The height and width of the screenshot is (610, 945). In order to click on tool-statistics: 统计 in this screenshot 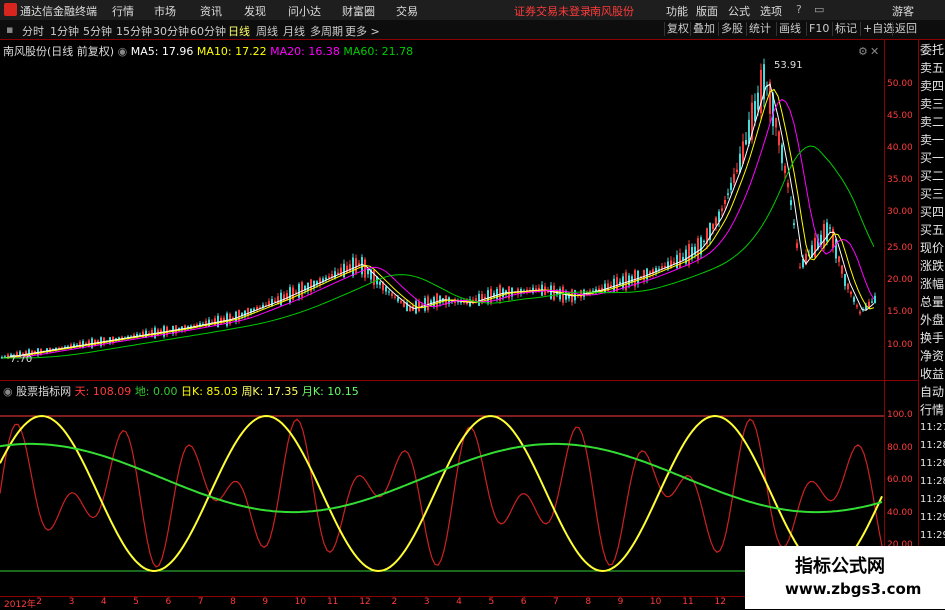, I will do `click(759, 29)`.